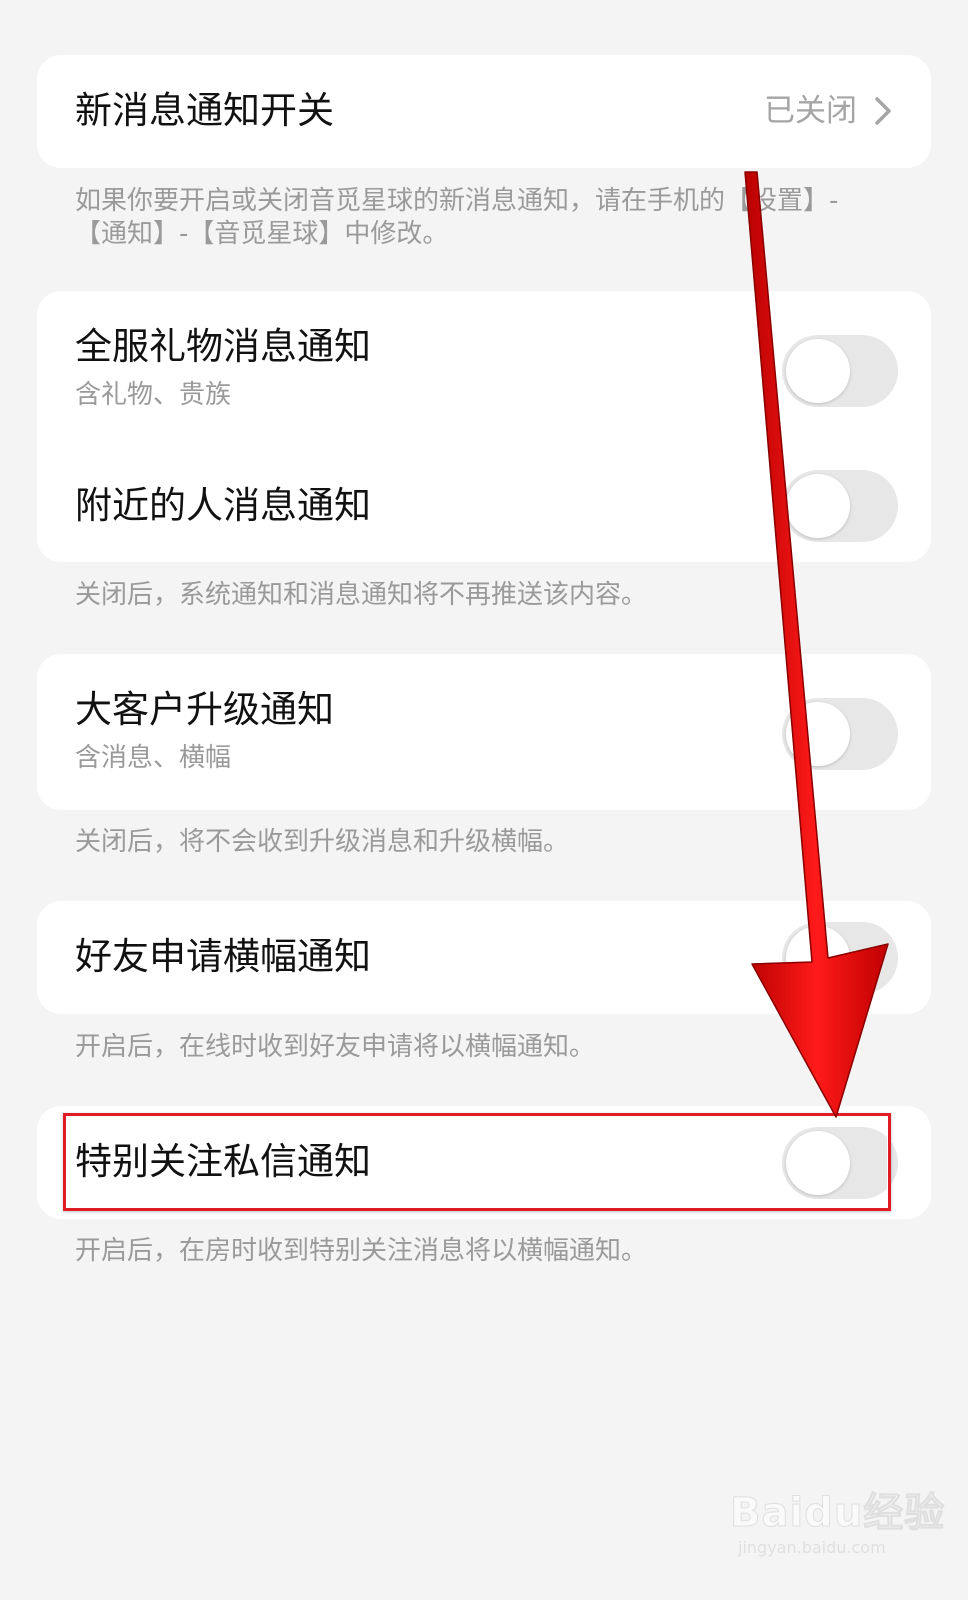 The image size is (968, 1600). What do you see at coordinates (335, 1047) in the screenshot?
I see `friend-request-note: 开启后，在线时收到好友申请将以横幅通知。` at bounding box center [335, 1047].